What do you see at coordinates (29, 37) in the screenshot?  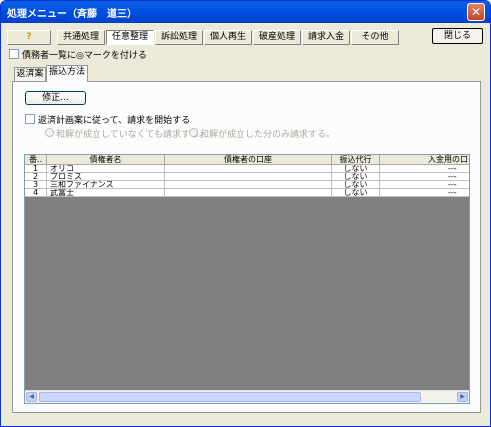 I see `help-button: ?` at bounding box center [29, 37].